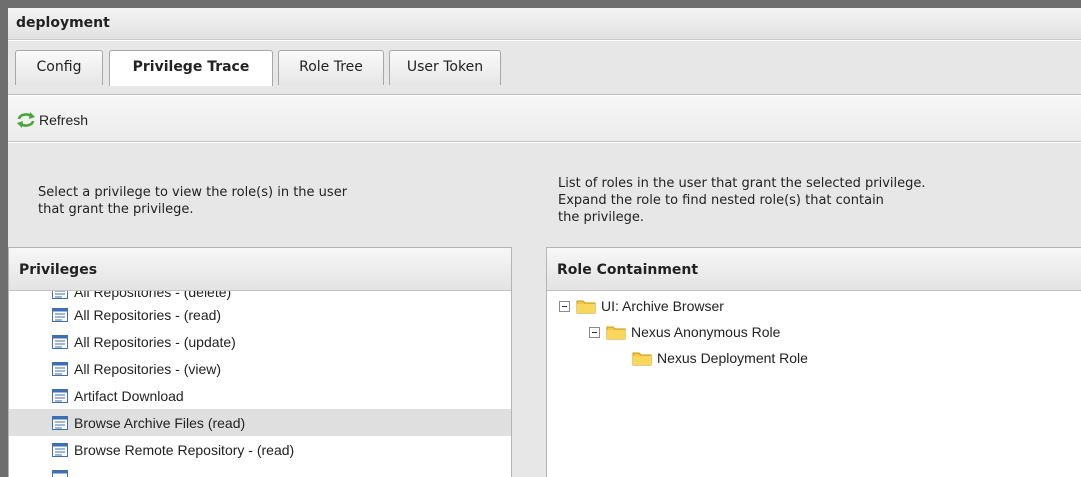  Describe the element at coordinates (260, 422) in the screenshot. I see `list-item-selected: Browse Archive Files (read)` at that location.